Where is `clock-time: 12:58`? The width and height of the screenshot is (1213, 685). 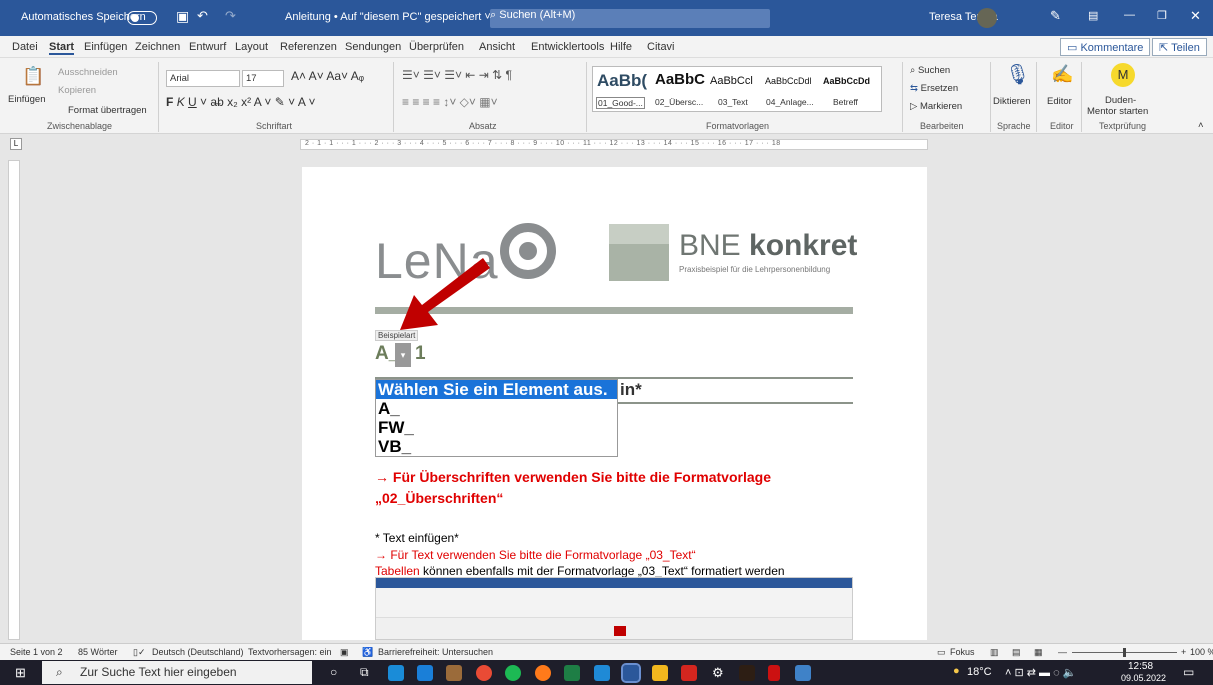
clock-time: 12:58 is located at coordinates (1140, 666).